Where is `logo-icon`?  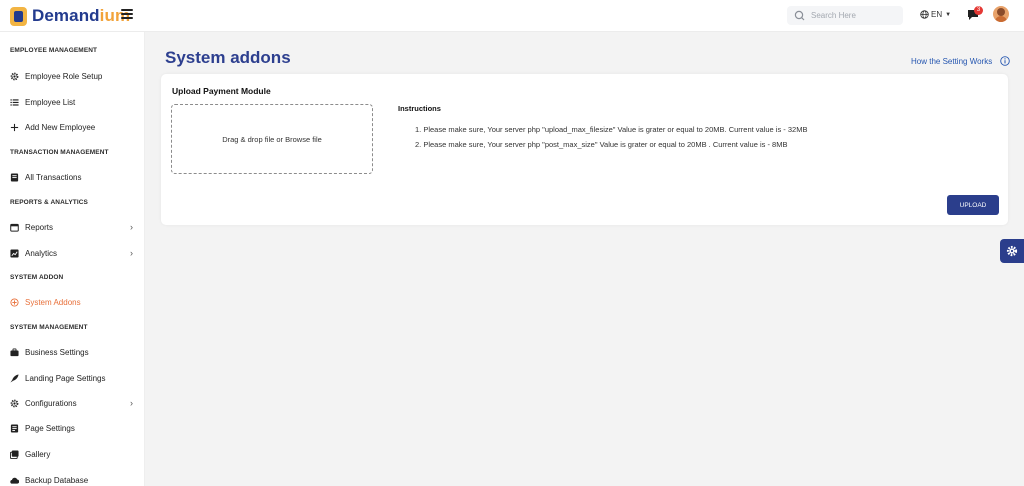
logo-icon is located at coordinates (18, 16).